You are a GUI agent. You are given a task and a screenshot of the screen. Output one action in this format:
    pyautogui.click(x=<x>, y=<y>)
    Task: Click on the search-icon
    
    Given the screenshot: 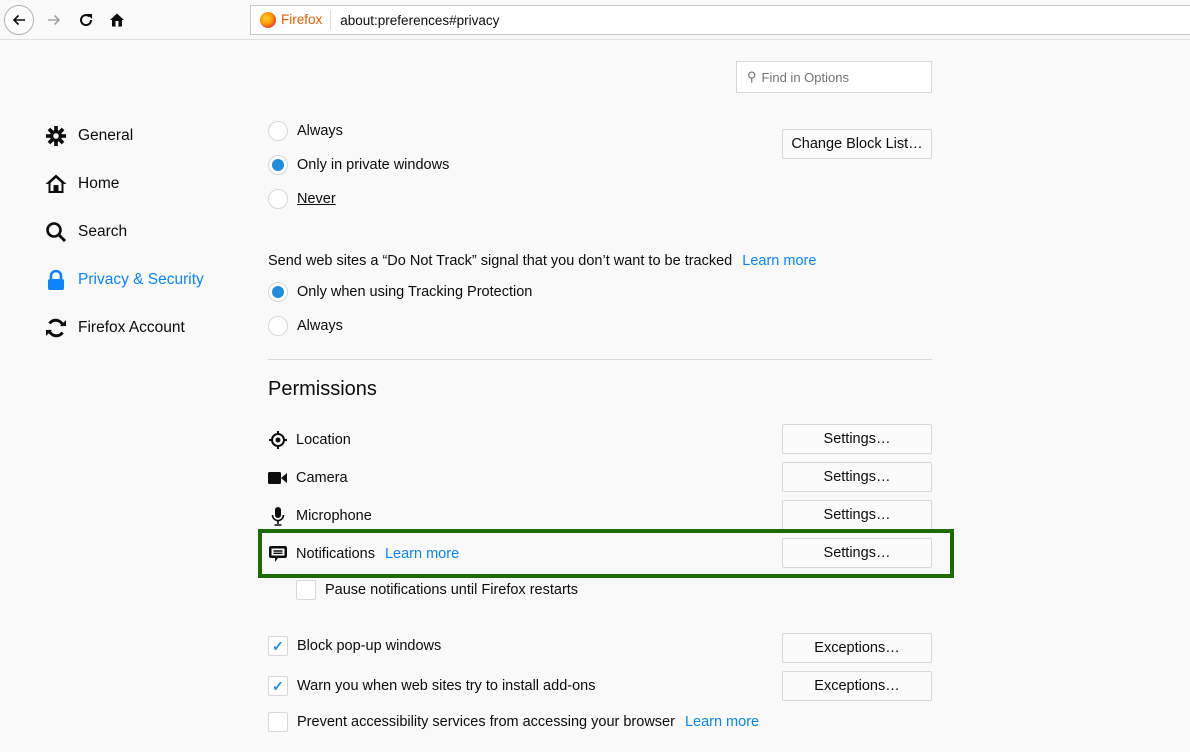 What is the action you would take?
    pyautogui.click(x=56, y=232)
    